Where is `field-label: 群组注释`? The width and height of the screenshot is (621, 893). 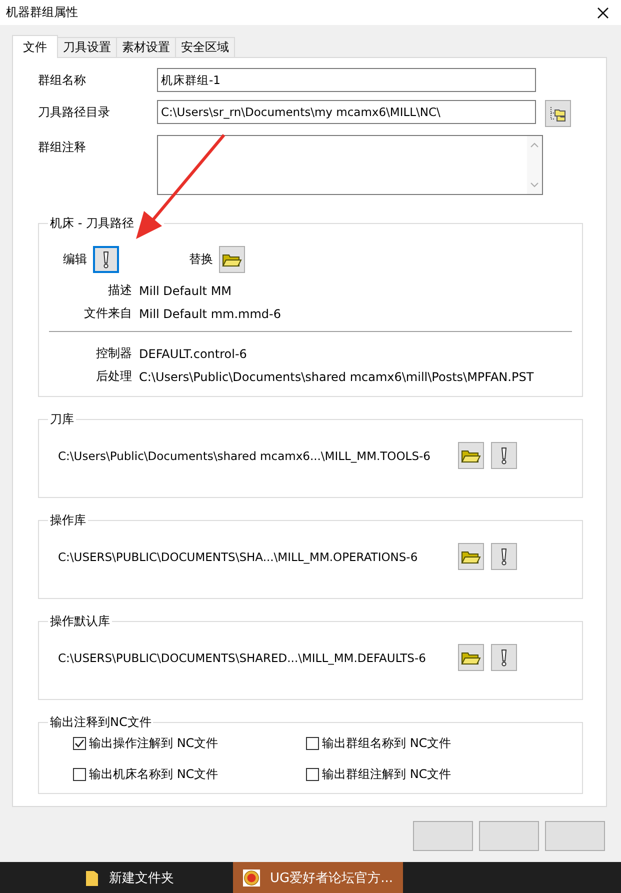 field-label: 群组注释 is located at coordinates (62, 147).